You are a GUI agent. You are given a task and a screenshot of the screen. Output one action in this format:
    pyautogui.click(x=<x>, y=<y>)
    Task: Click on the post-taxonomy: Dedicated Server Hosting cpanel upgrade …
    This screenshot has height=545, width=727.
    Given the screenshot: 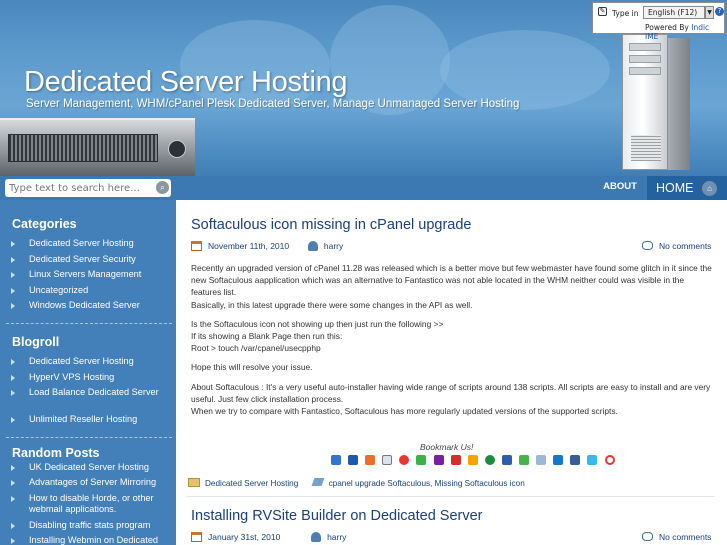 What is the action you would take?
    pyautogui.click(x=356, y=483)
    